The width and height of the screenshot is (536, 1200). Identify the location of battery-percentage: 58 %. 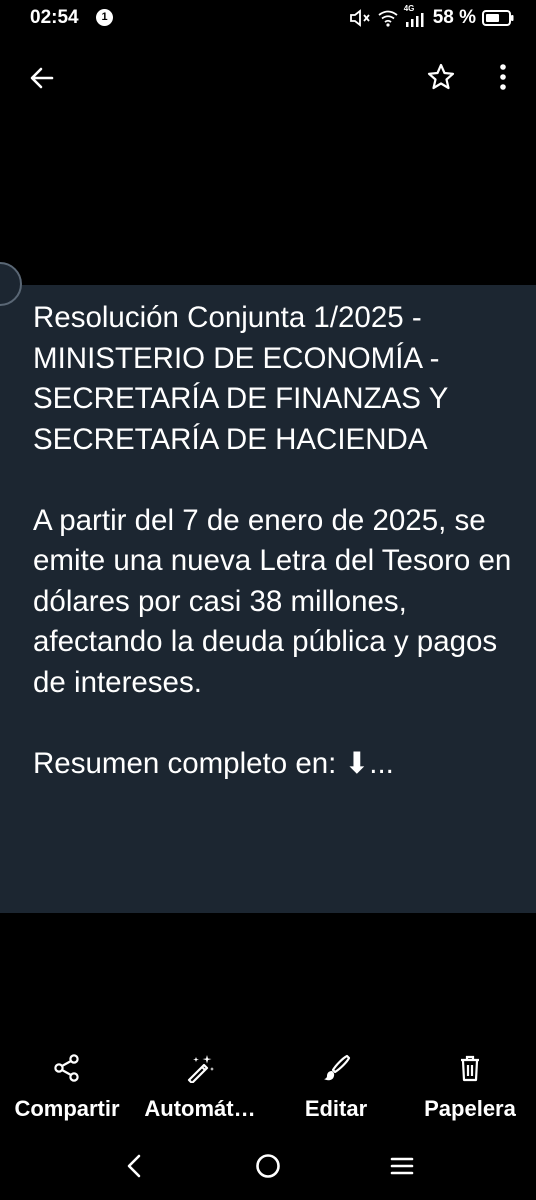
(454, 17).